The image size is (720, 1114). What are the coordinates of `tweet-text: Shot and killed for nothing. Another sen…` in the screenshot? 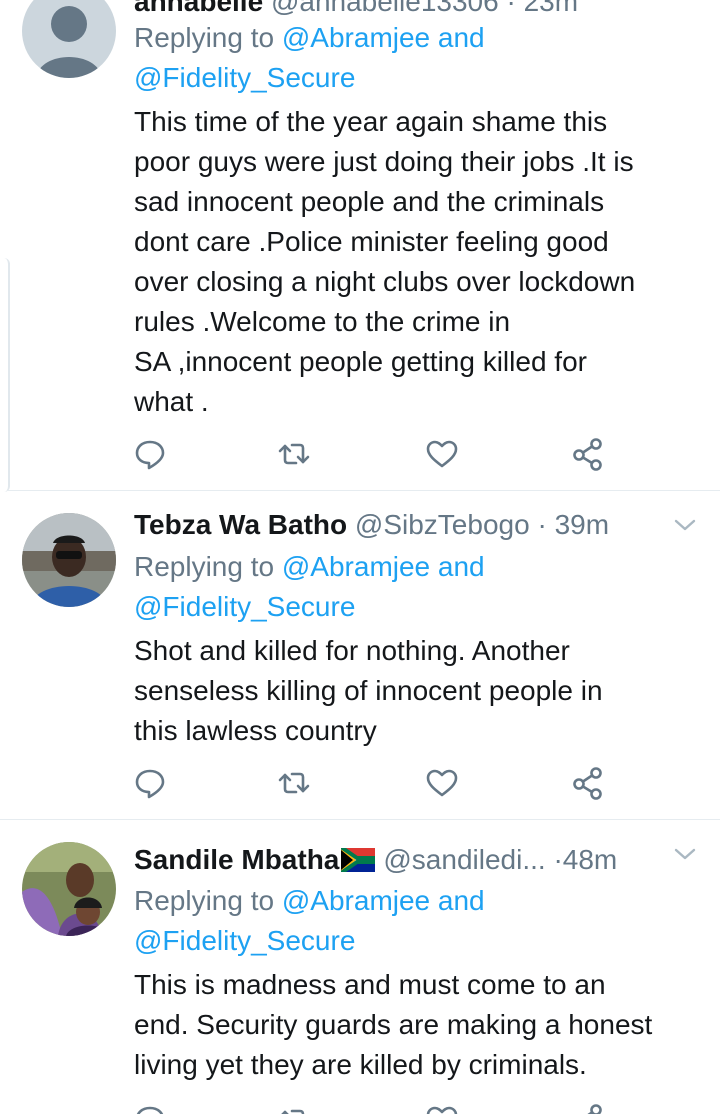 It's located at (417, 691).